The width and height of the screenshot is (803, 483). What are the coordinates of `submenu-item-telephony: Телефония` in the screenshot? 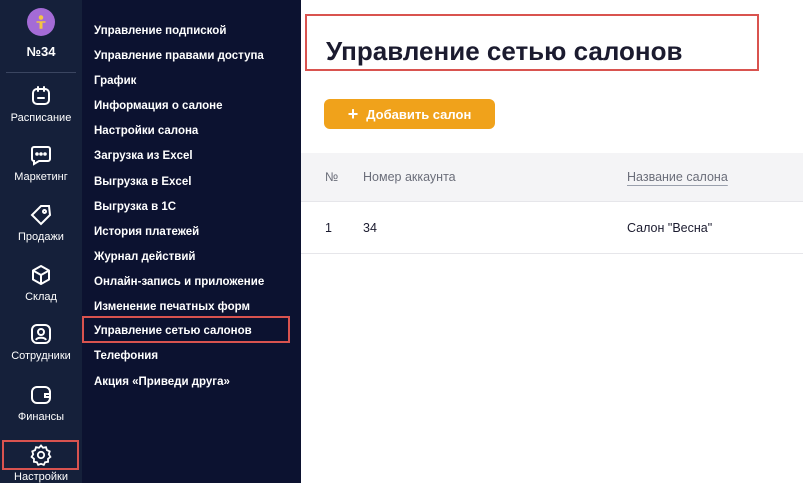 It's located at (126, 356).